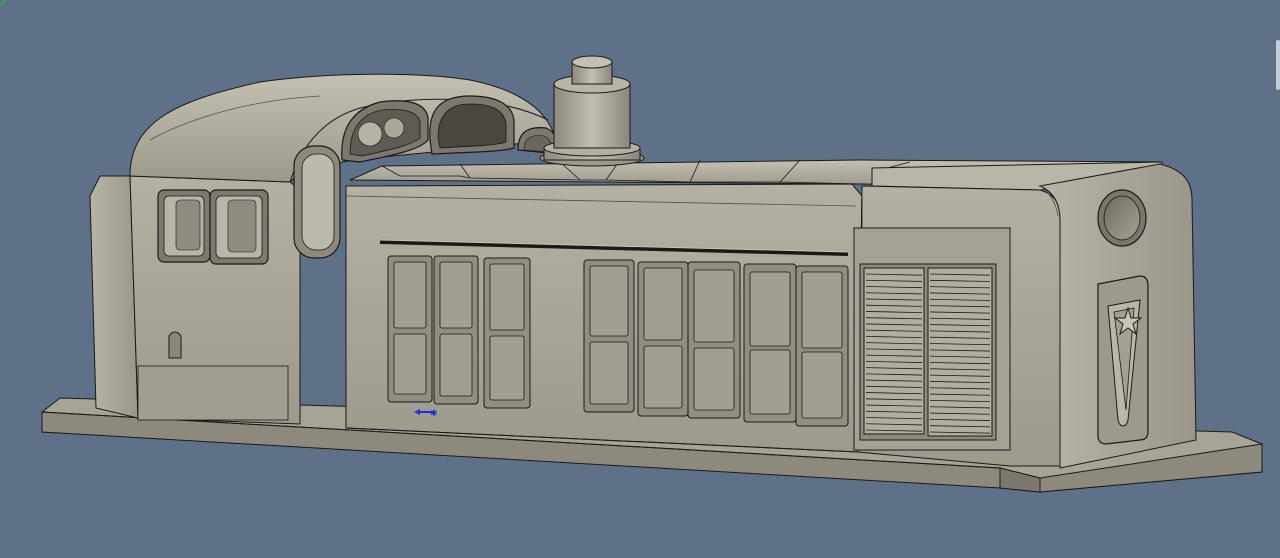  I want to click on star-emblem, so click(1123, 360).